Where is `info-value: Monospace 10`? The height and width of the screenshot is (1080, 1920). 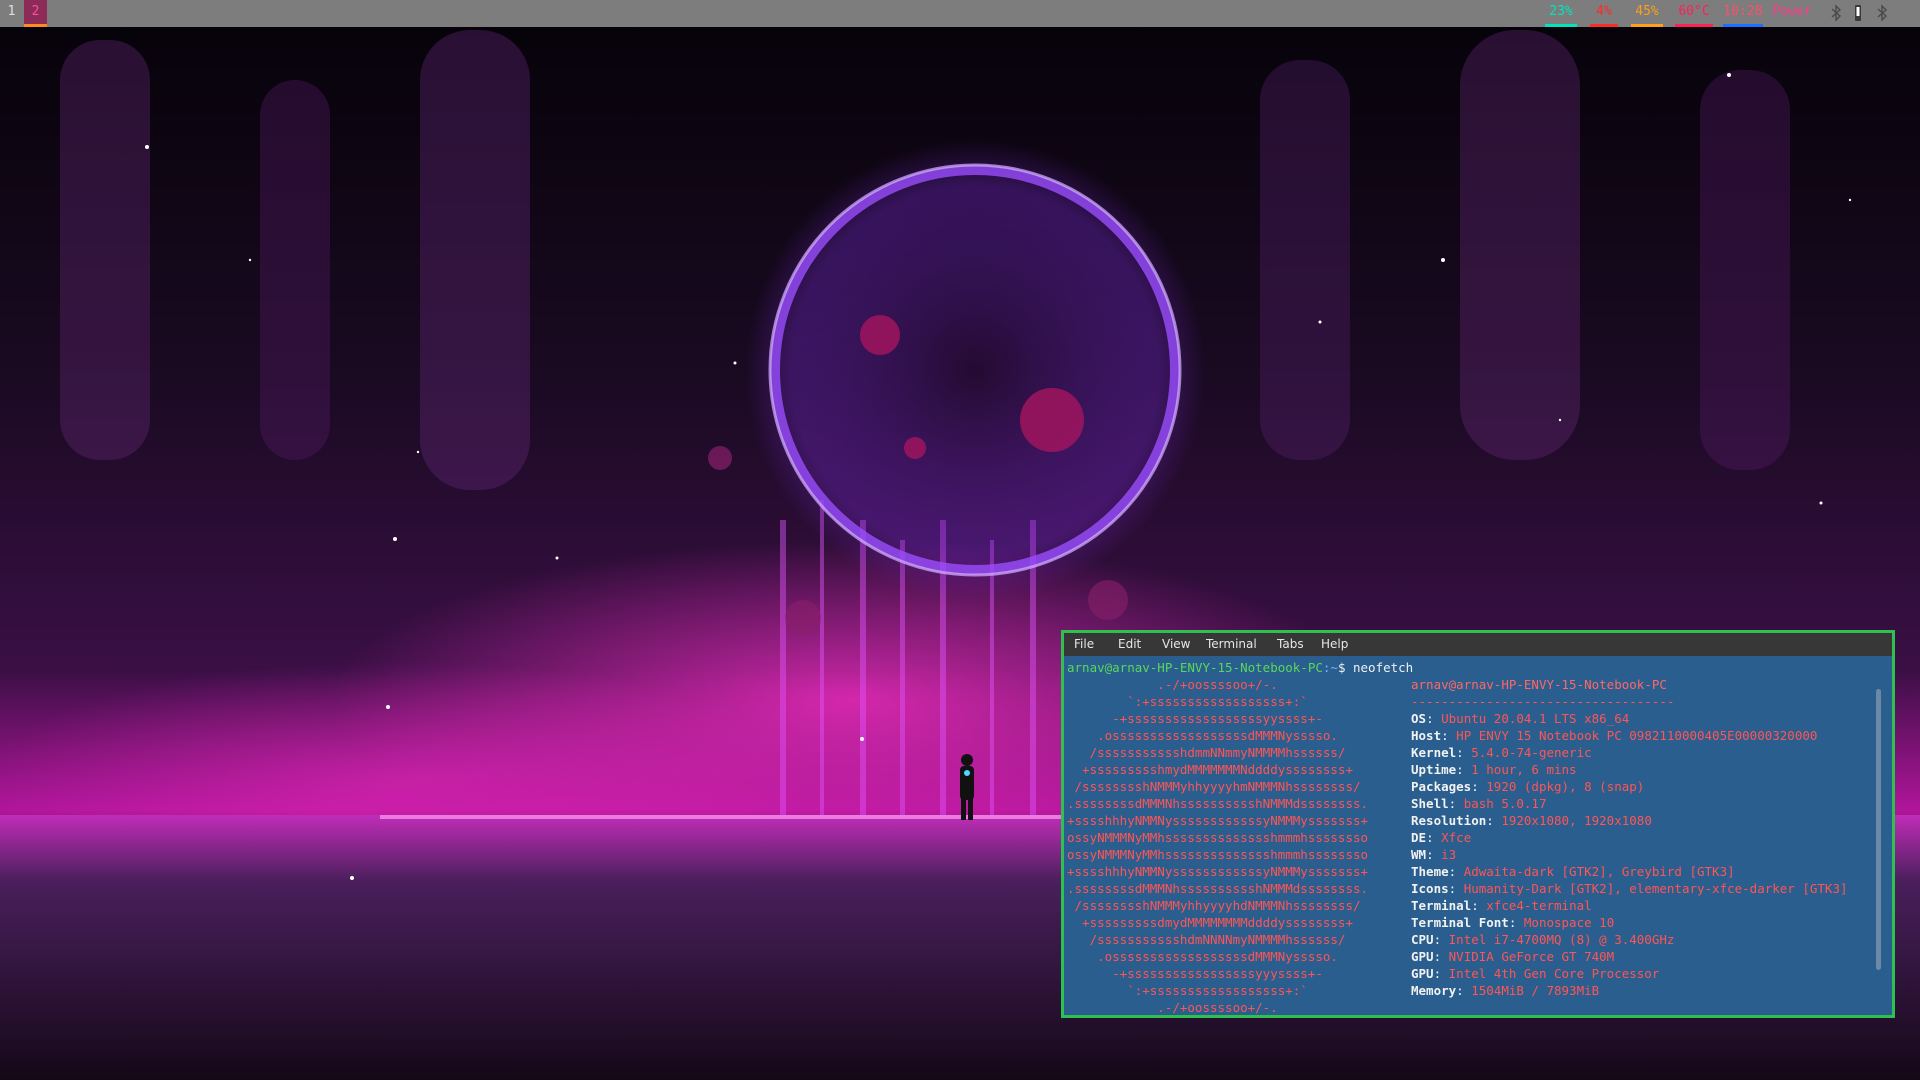 info-value: Monospace 10 is located at coordinates (1569, 922).